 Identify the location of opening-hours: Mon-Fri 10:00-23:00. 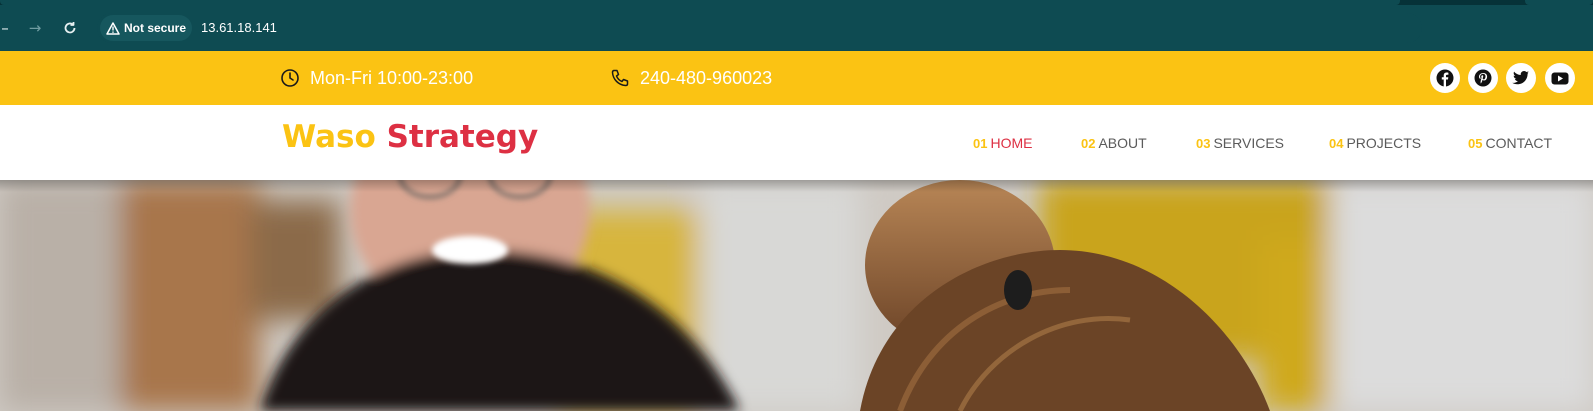
(376, 78).